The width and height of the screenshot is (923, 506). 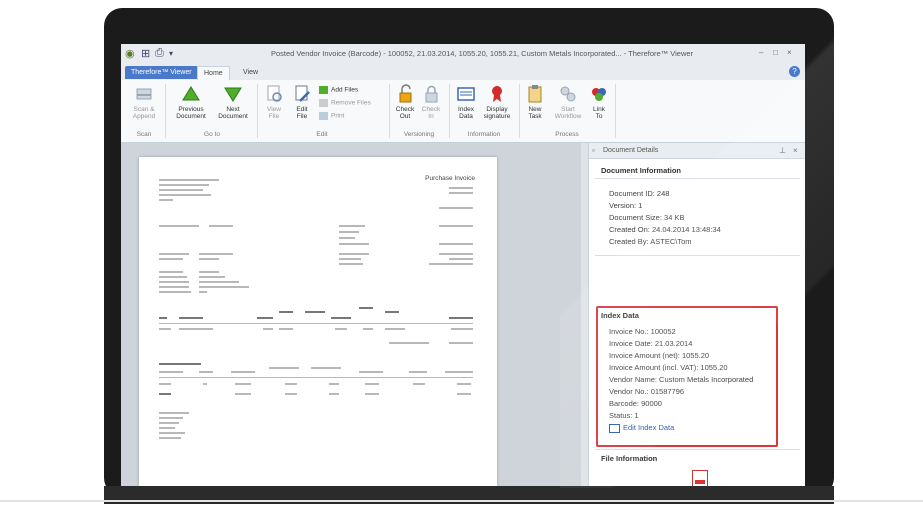 I want to click on start-workflow-button: Start Workflow, so click(x=568, y=102).